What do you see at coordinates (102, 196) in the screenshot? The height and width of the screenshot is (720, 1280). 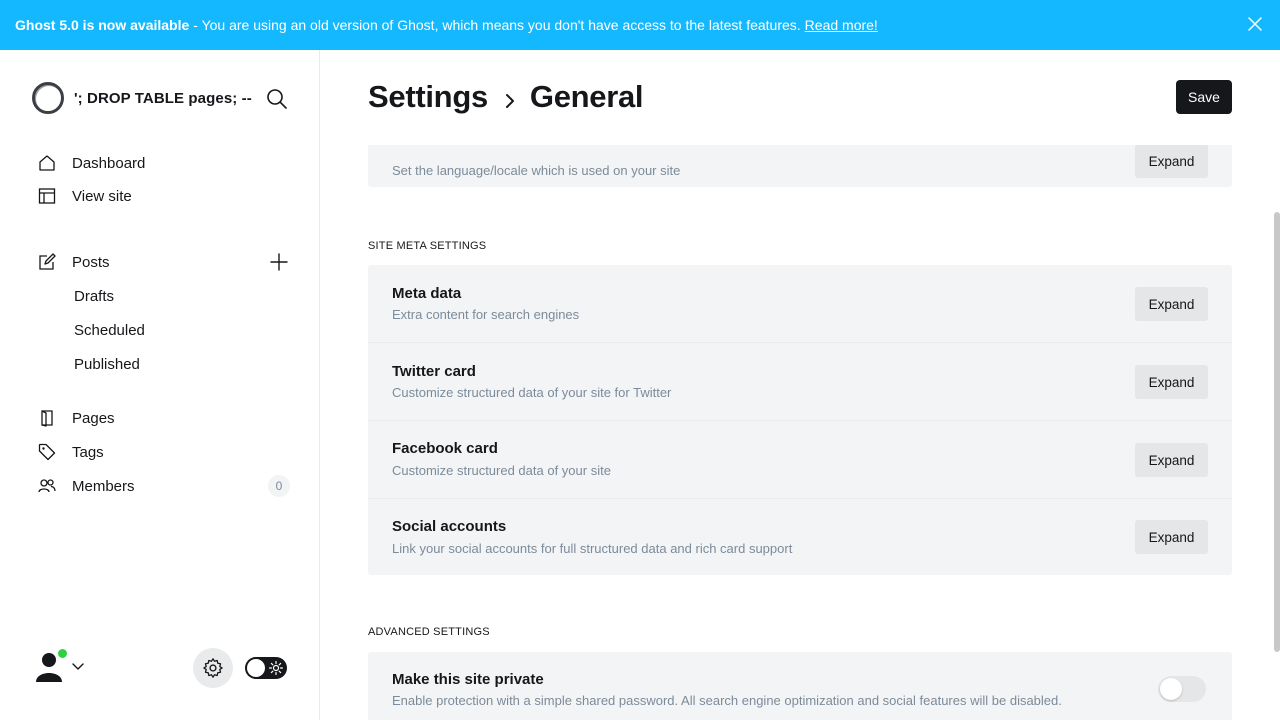 I see `nav-view-site-label: View site` at bounding box center [102, 196].